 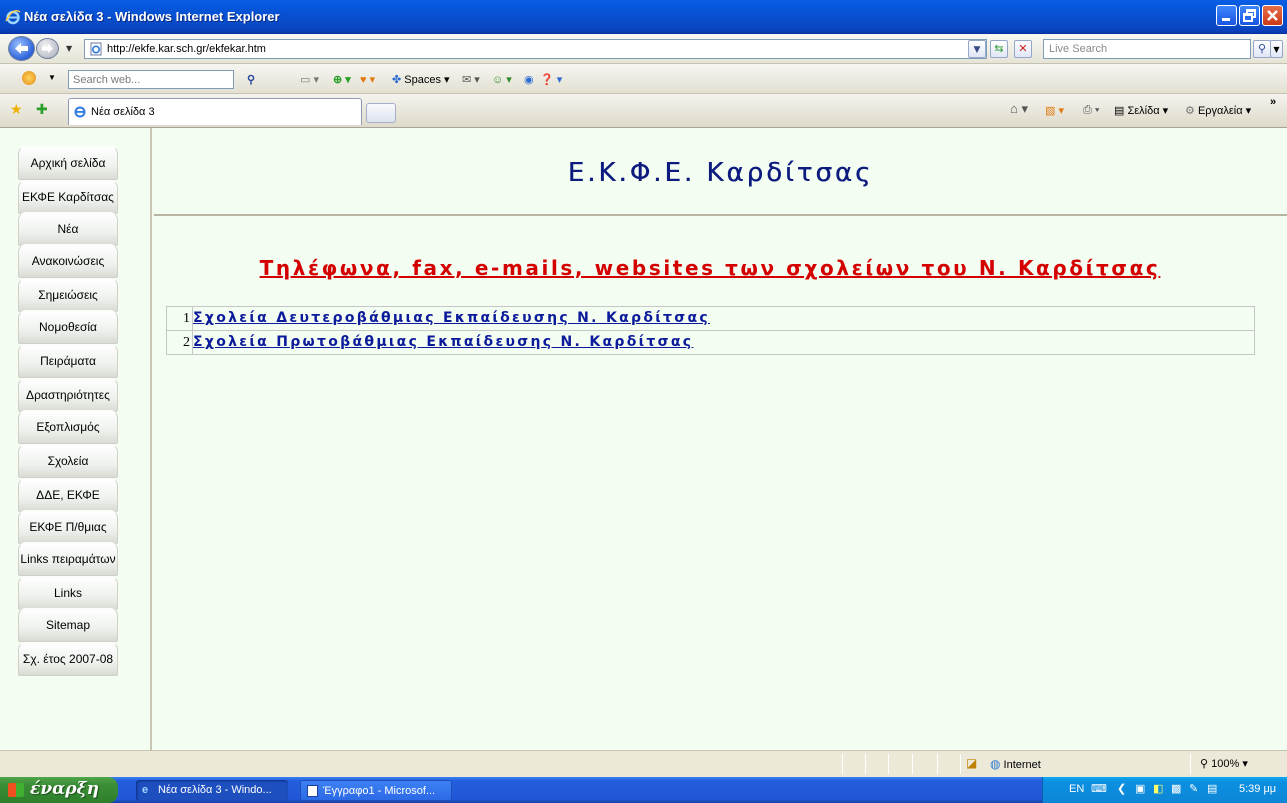 I want to click on close-icon, so click(x=1272, y=15).